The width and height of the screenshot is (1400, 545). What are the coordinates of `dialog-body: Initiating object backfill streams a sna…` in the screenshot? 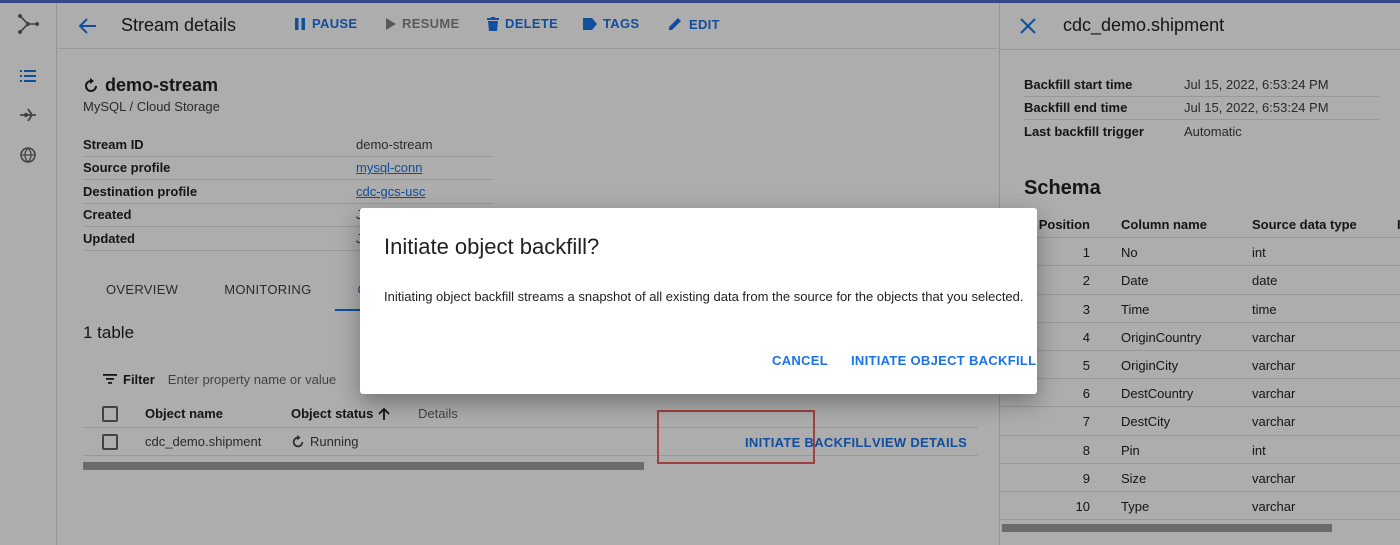 It's located at (704, 296).